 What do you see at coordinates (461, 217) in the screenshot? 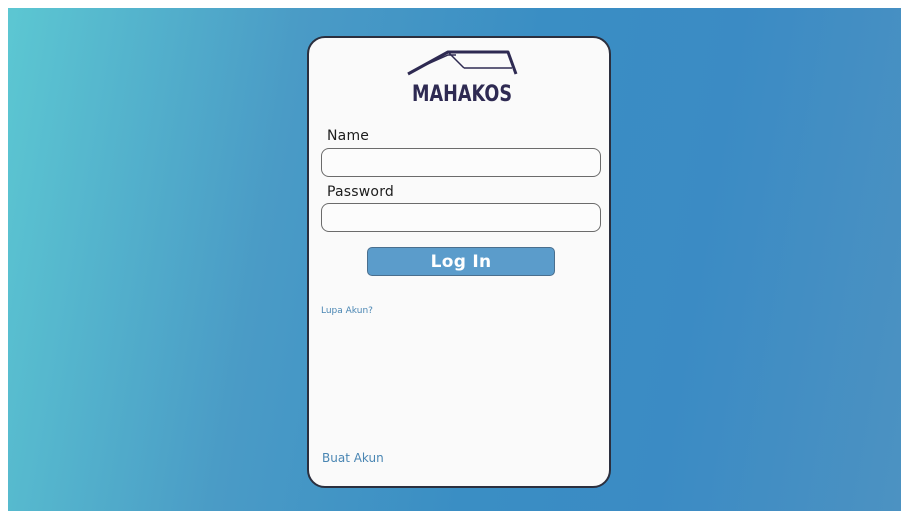
I see `password-input` at bounding box center [461, 217].